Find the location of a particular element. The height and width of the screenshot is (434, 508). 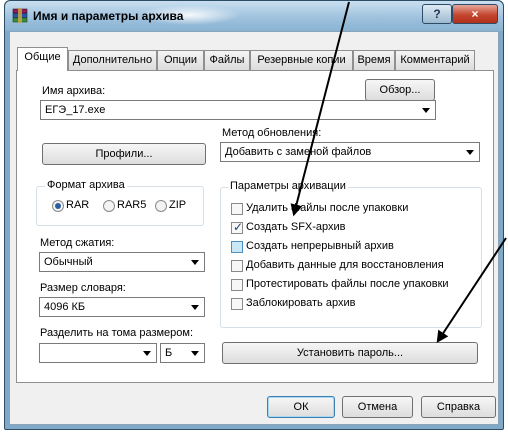

tab-general: Общие is located at coordinates (42, 59).